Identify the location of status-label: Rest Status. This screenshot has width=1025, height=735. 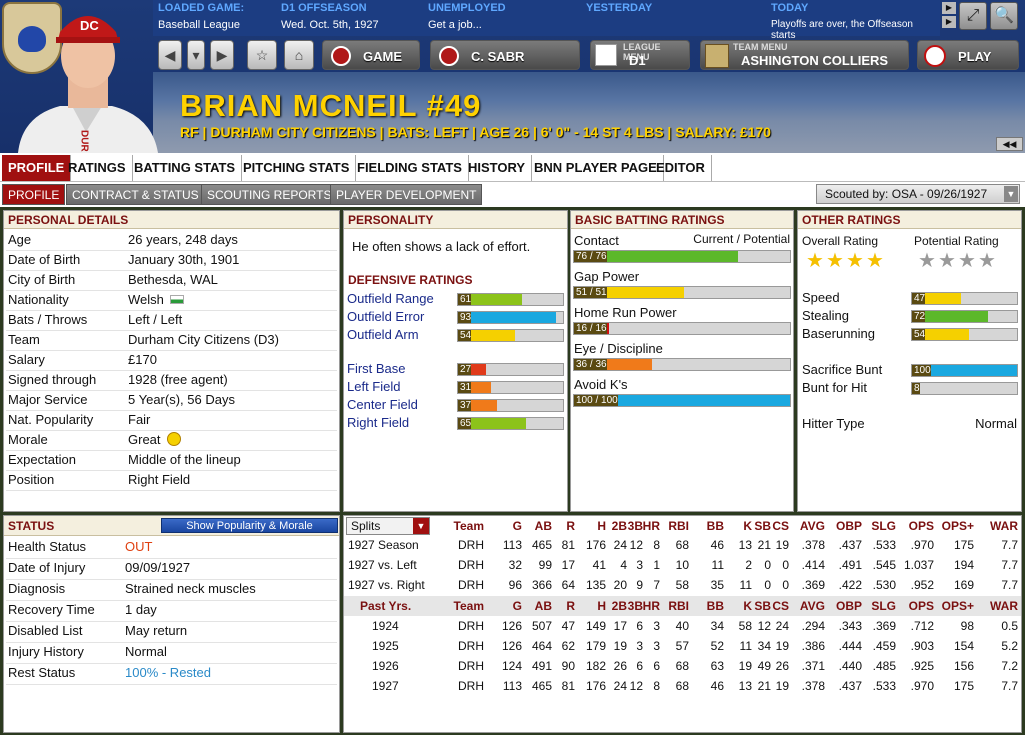
(42, 672).